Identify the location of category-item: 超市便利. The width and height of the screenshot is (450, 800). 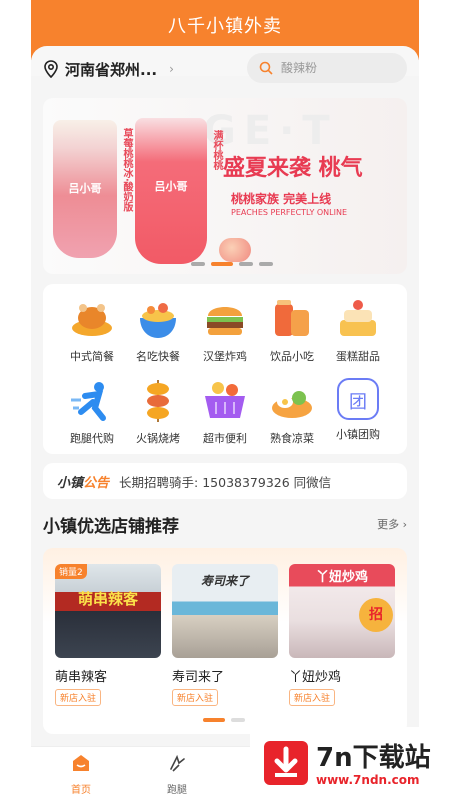
(225, 412).